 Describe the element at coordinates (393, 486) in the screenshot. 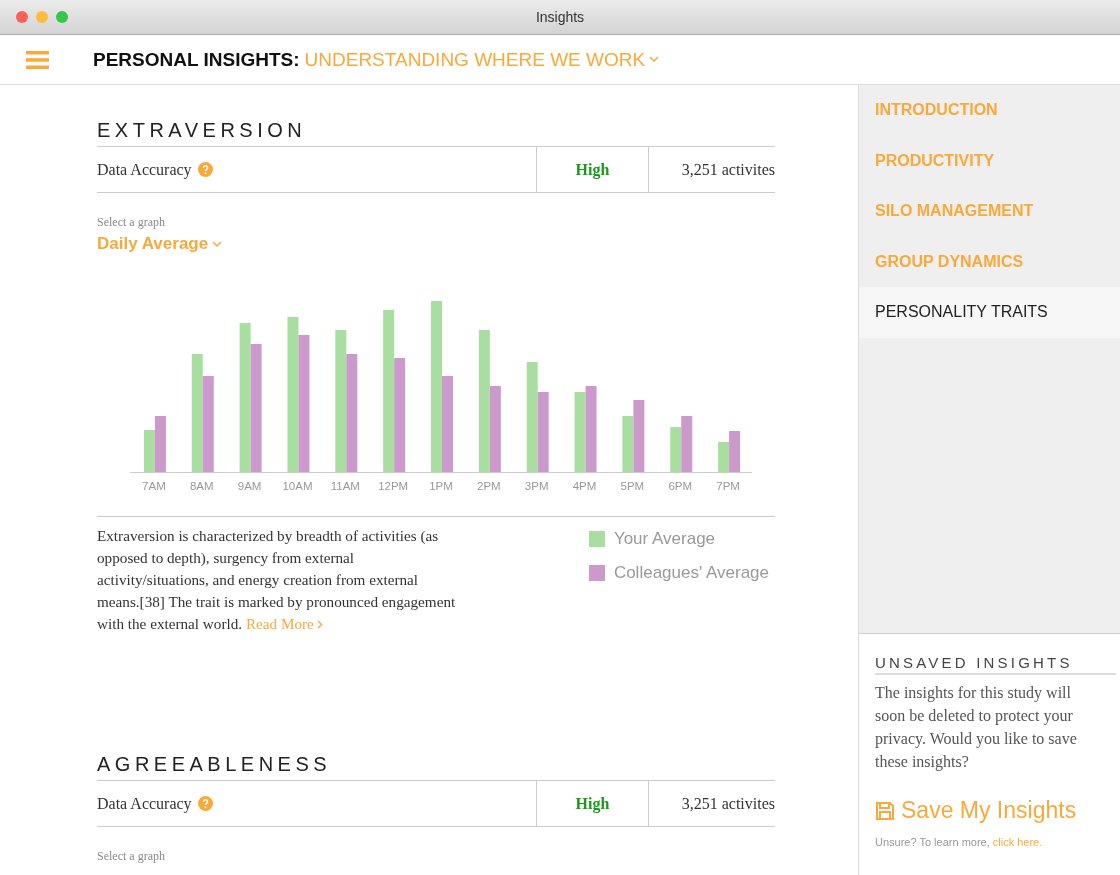

I see `axis-label: 12PM` at that location.